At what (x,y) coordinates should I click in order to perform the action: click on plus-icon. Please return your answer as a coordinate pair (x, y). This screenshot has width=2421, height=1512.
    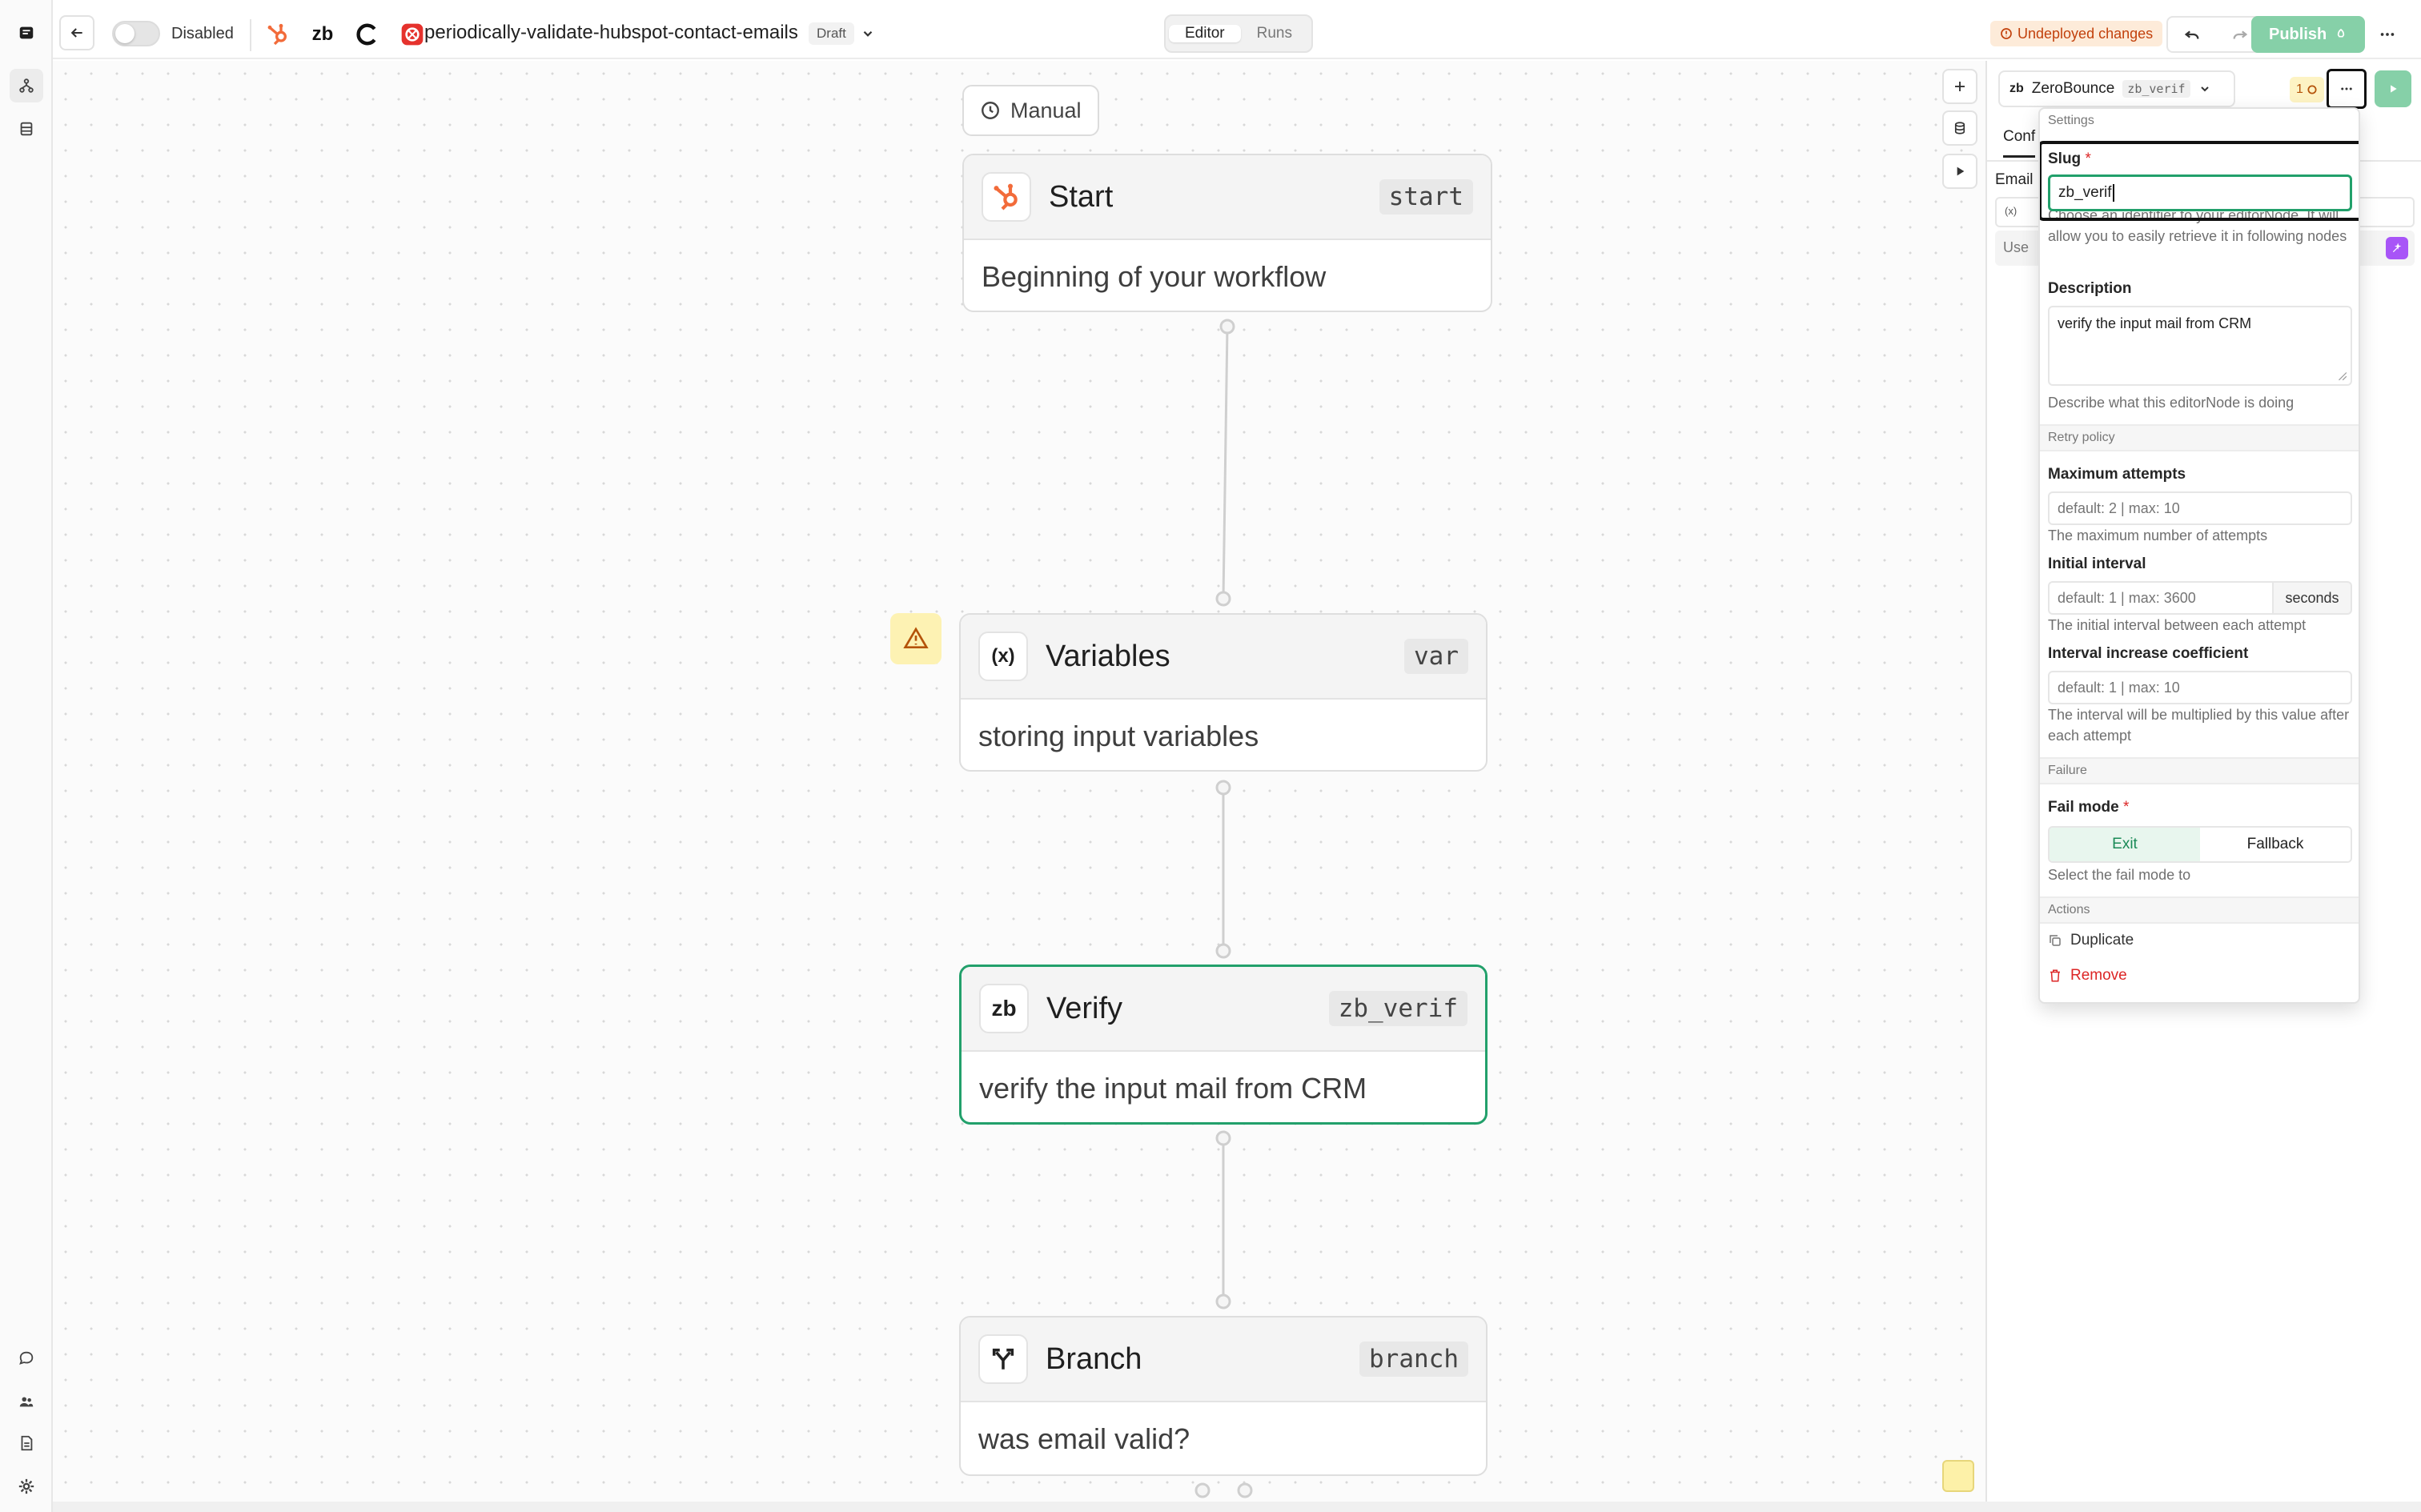
    Looking at the image, I should click on (1960, 87).